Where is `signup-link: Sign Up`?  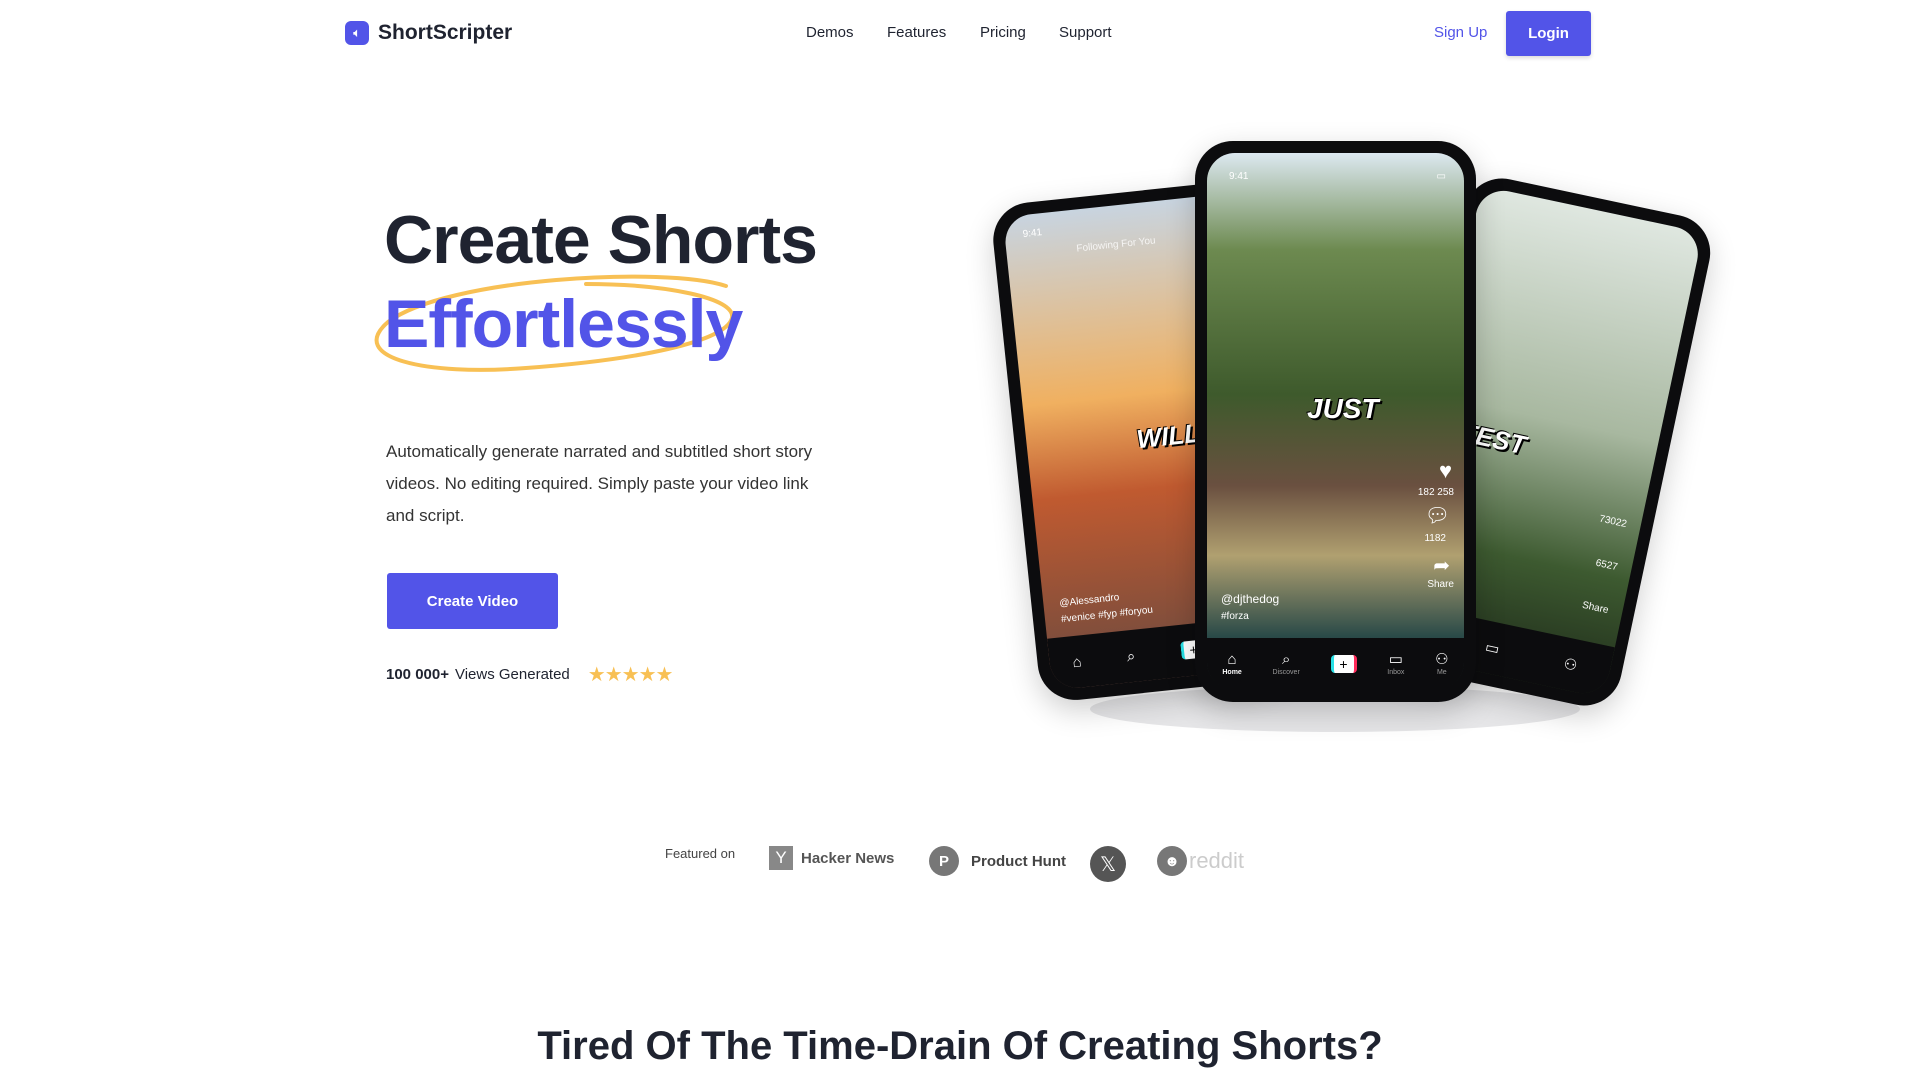 signup-link: Sign Up is located at coordinates (1460, 32).